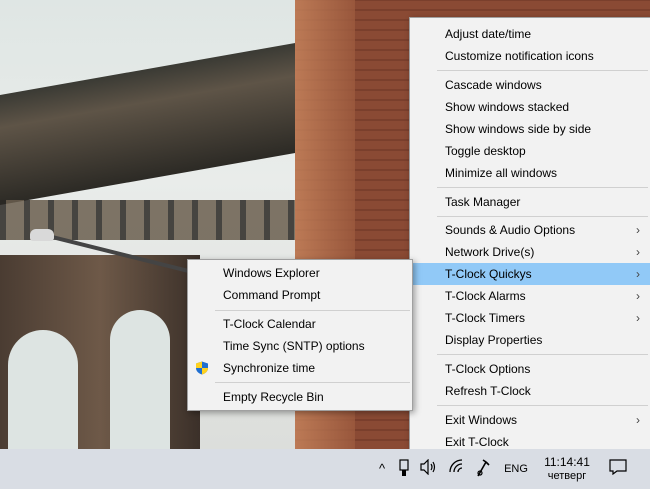 This screenshot has height=489, width=650. I want to click on menu-item-label: Refresh T-Clock, so click(488, 391).